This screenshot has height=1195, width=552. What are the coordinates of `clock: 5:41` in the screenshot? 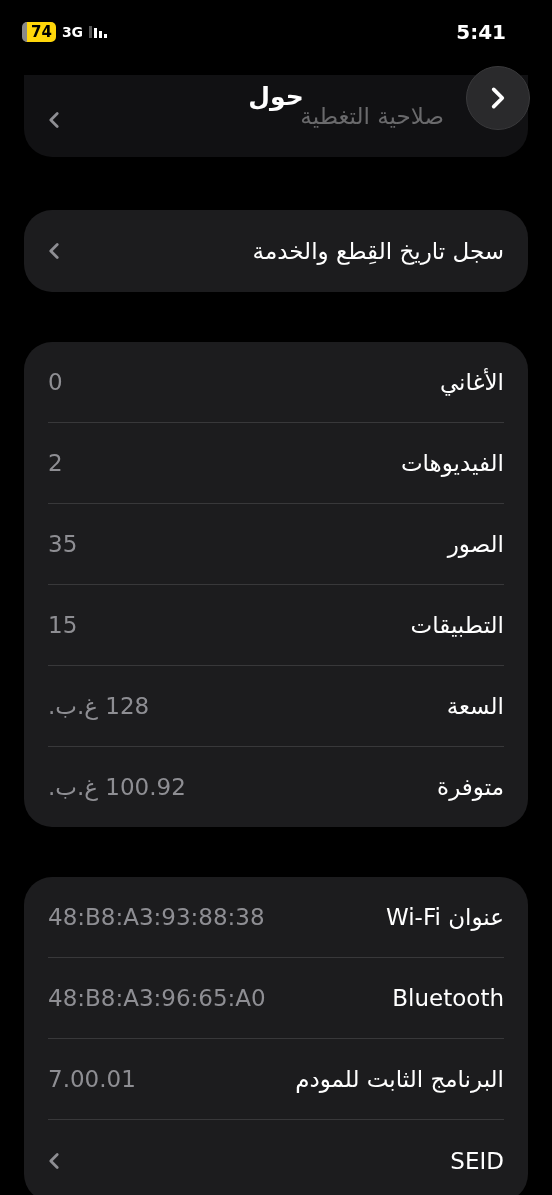 It's located at (481, 32).